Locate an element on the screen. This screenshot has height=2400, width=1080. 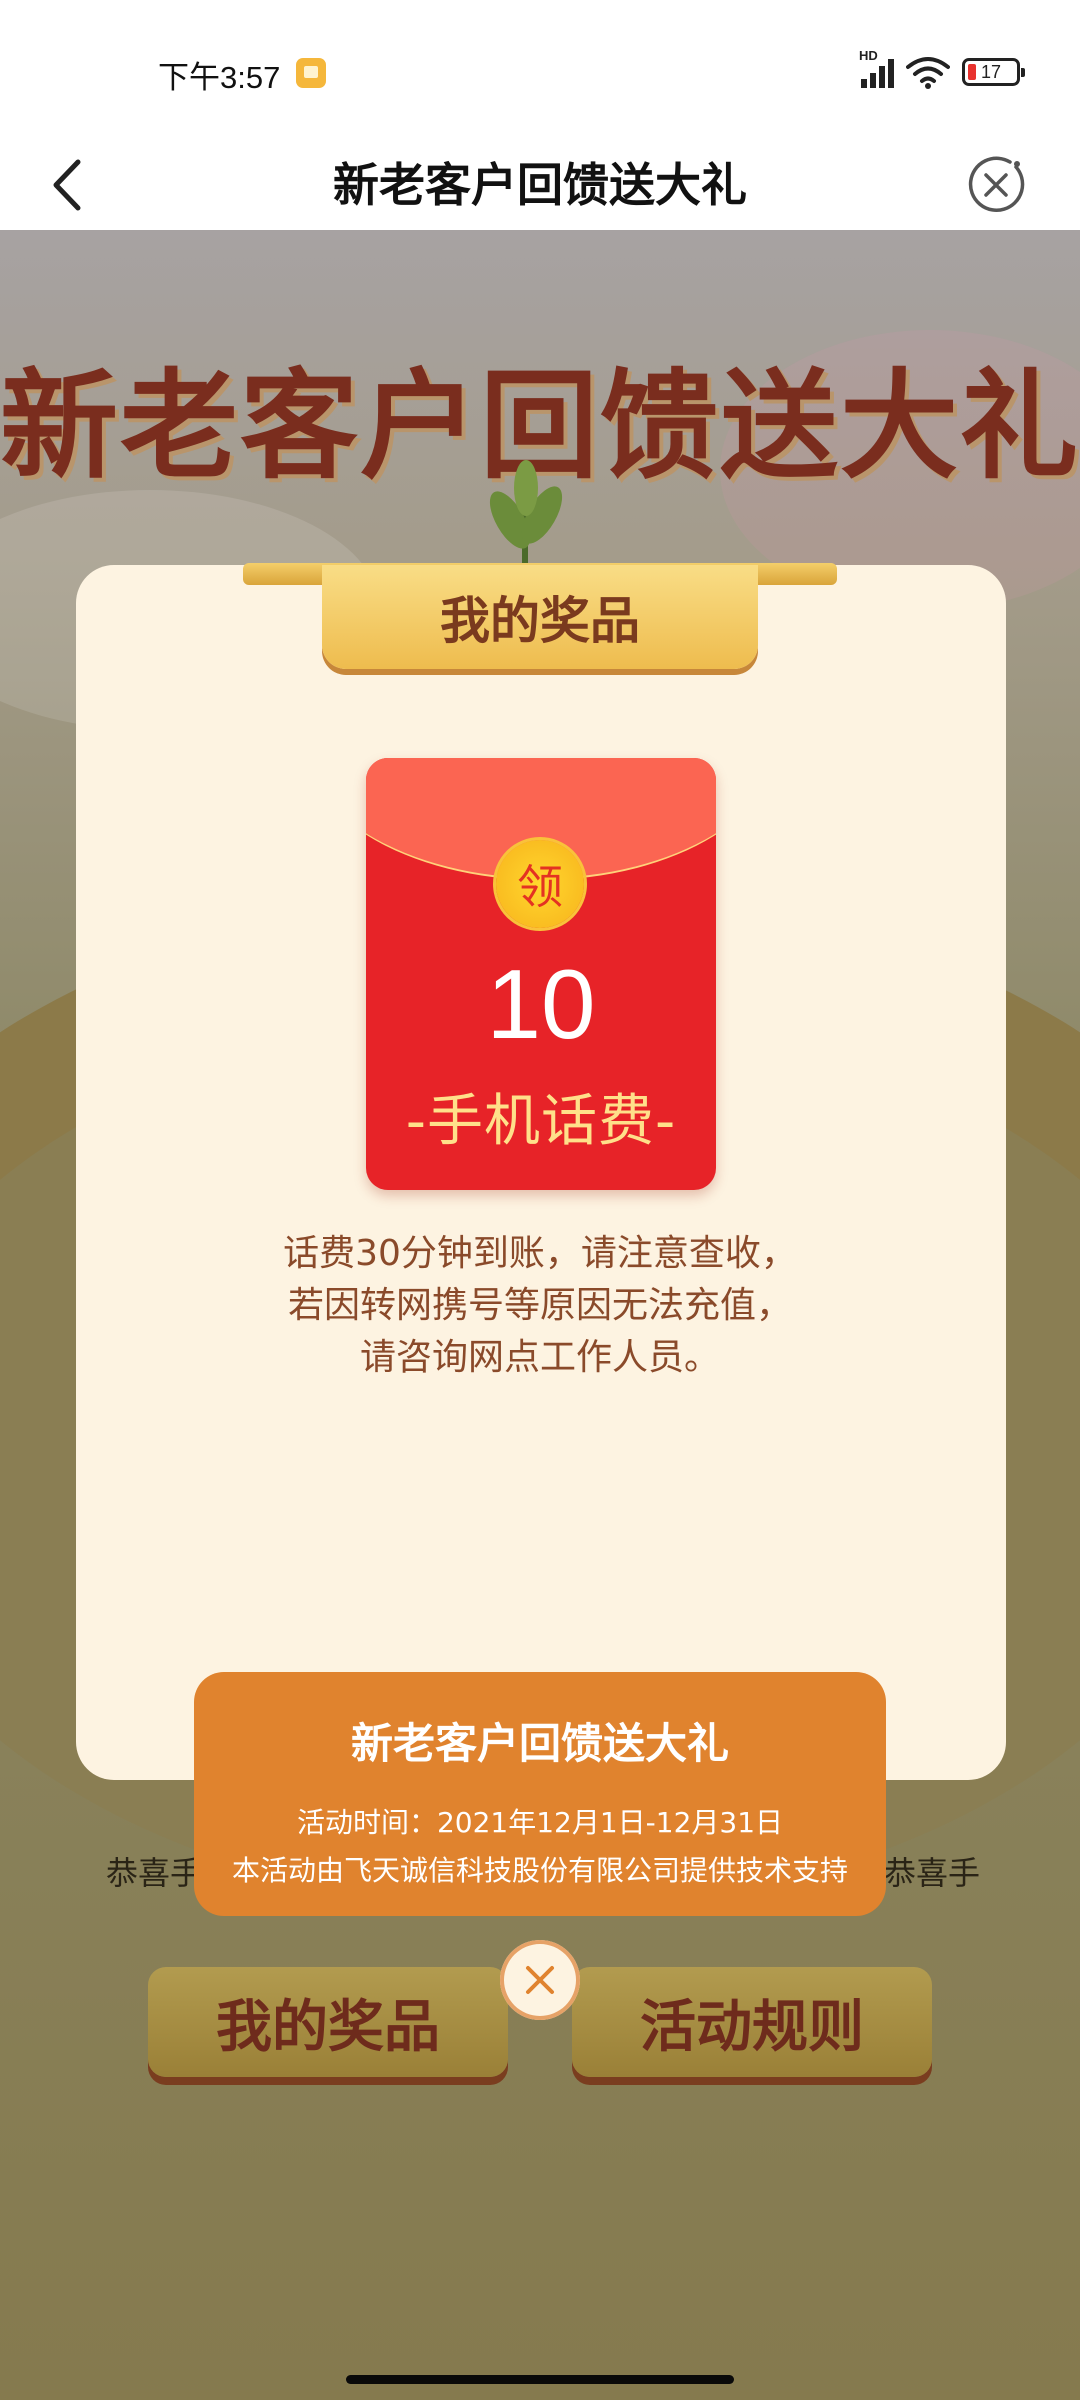
note-line: 话费30分钟到账，请注意查收， is located at coordinates (540, 1253).